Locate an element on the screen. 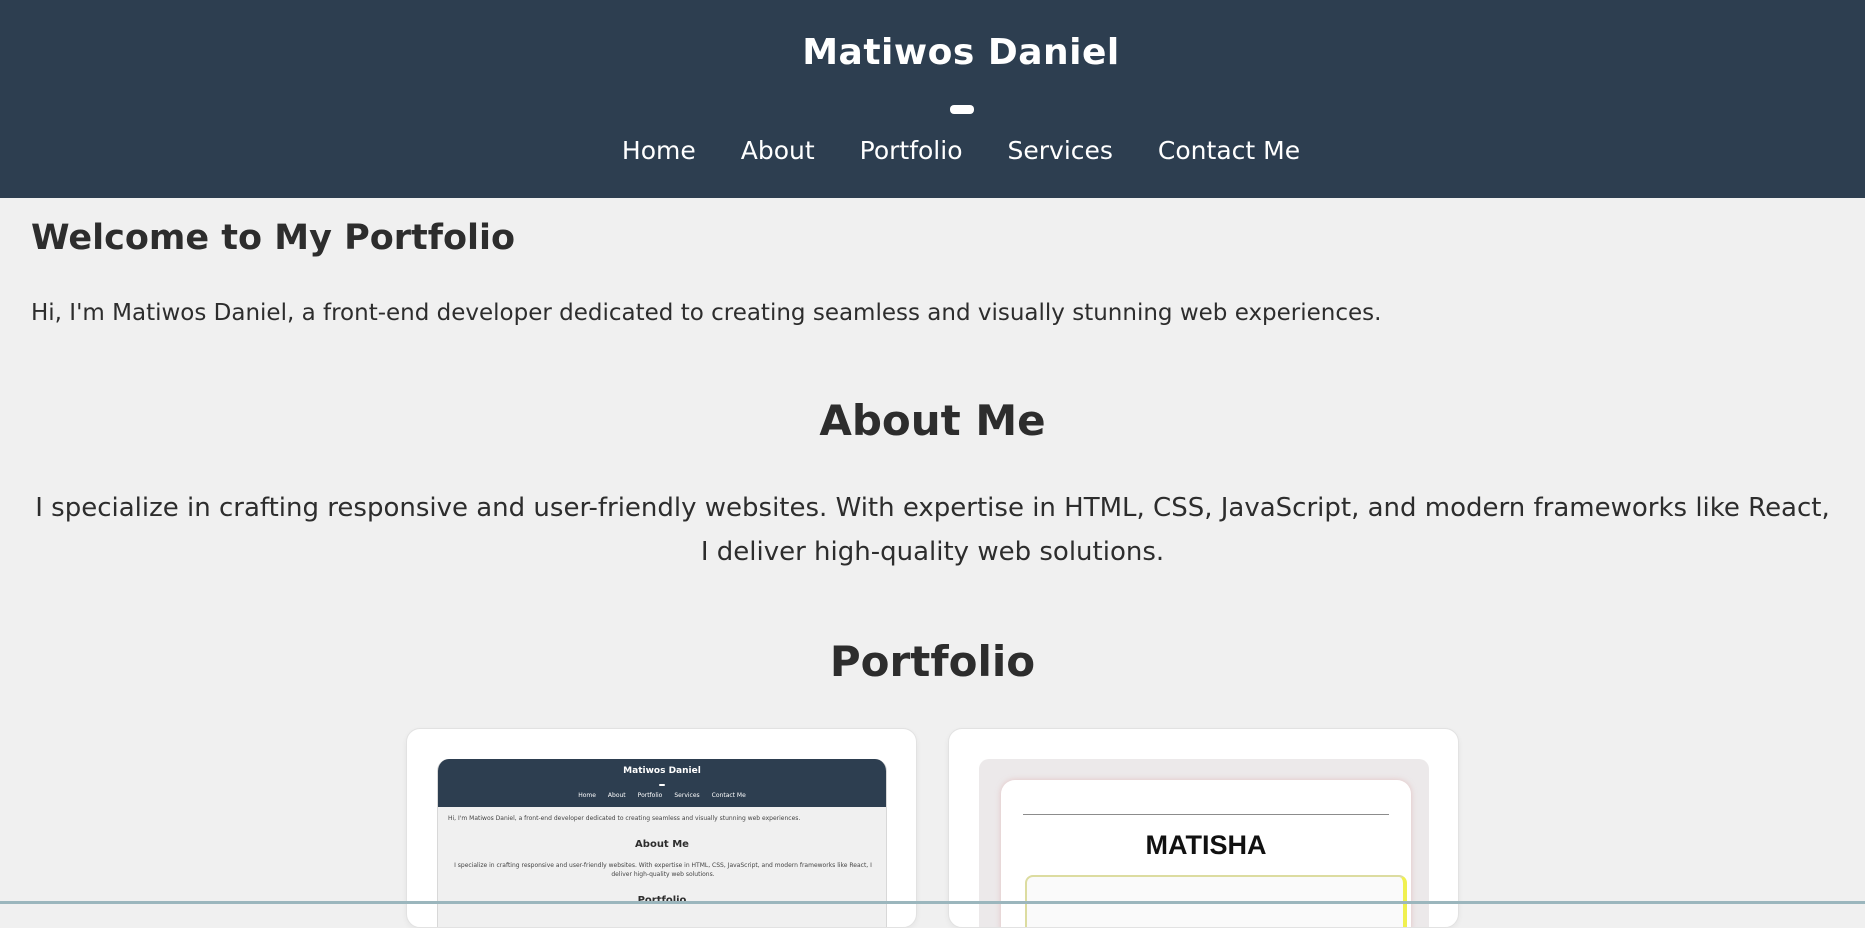 This screenshot has width=1865, height=928. menu-toggle-icon is located at coordinates (962, 109).